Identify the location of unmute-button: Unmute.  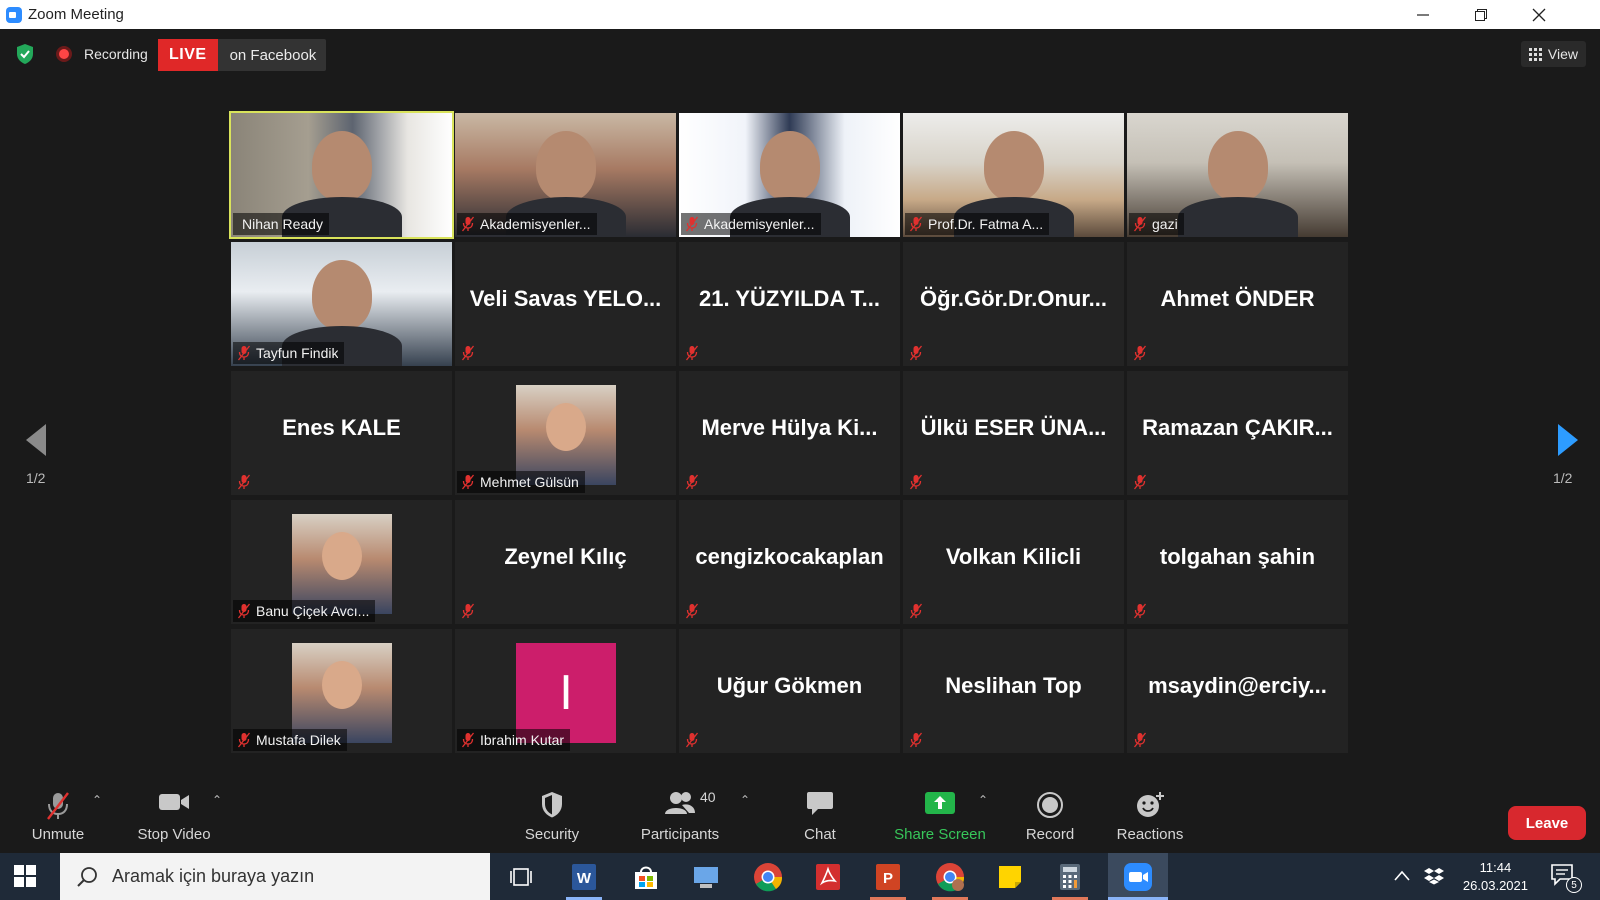
(58, 814).